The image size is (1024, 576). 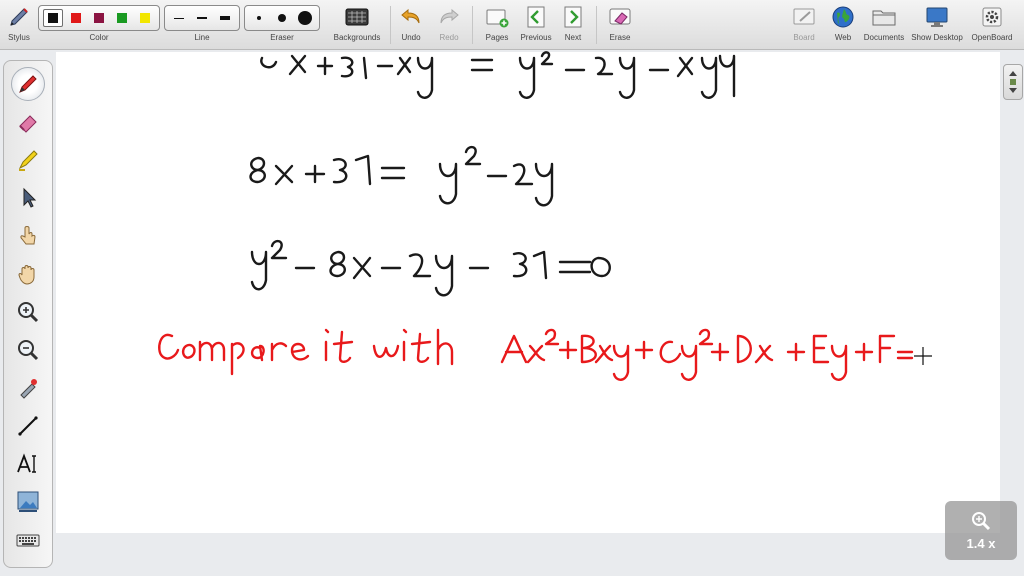 What do you see at coordinates (923, 356) in the screenshot?
I see `crosshair-cursor-icon` at bounding box center [923, 356].